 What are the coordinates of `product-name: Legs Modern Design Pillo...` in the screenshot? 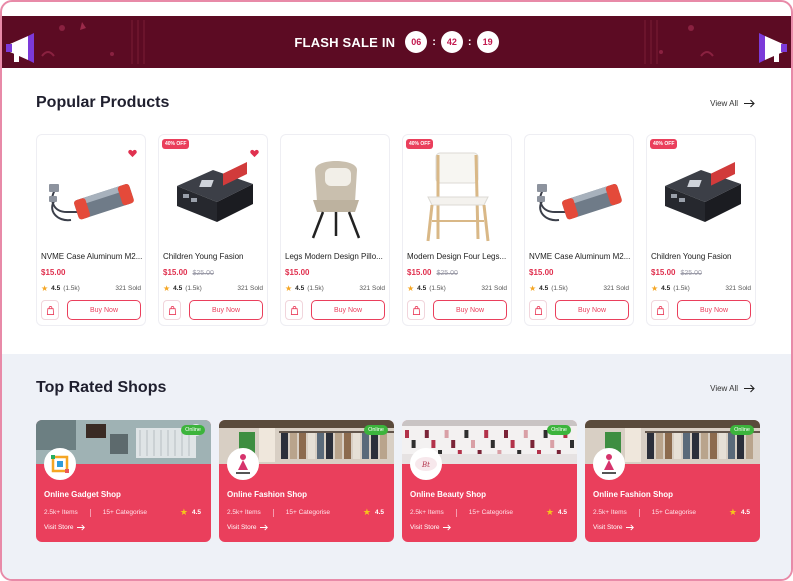 It's located at (336, 256).